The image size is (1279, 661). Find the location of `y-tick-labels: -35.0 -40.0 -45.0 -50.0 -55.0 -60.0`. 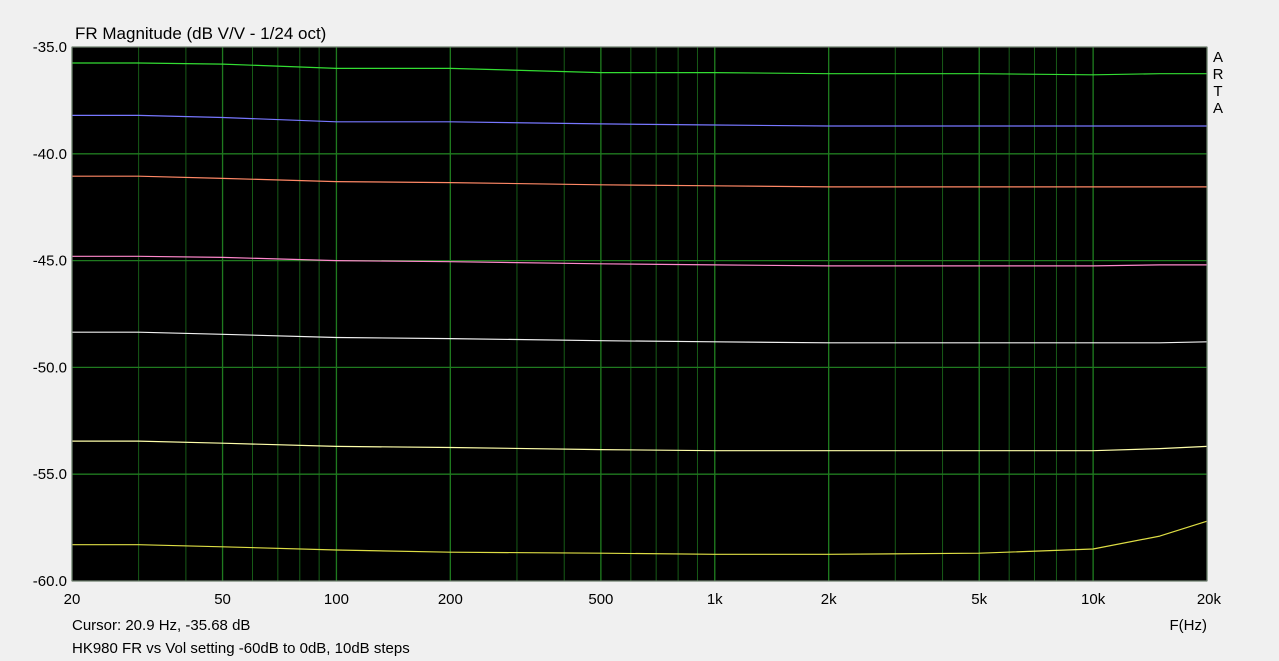

y-tick-labels: -35.0 -40.0 -45.0 -50.0 -55.0 -60.0 is located at coordinates (50, 314).